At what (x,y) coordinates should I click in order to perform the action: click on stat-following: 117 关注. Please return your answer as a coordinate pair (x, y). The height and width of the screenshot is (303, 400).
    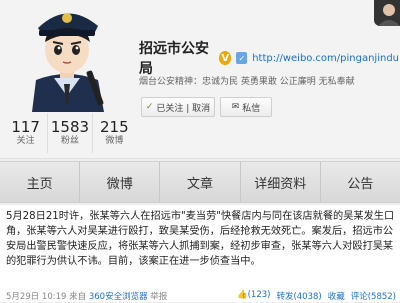
    Looking at the image, I should click on (26, 133).